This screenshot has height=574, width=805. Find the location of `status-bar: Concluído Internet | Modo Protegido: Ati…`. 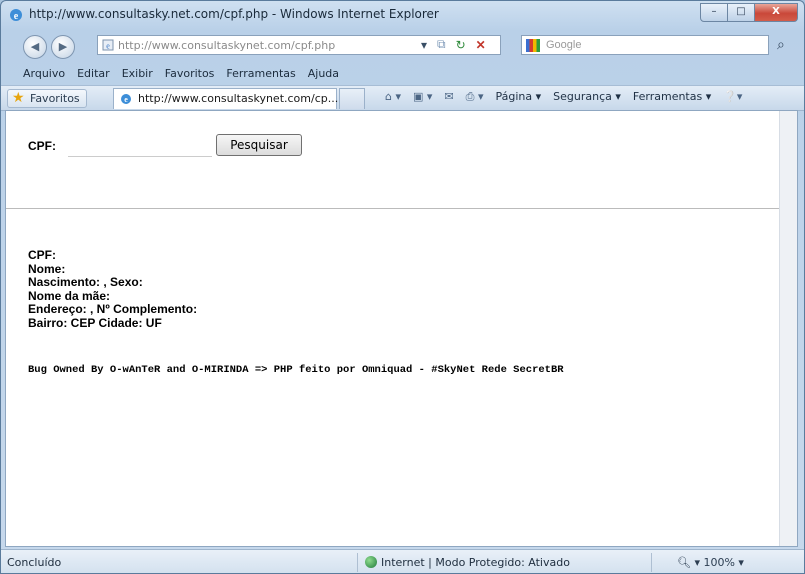

status-bar: Concluído Internet | Modo Protegido: Ati… is located at coordinates (402, 561).